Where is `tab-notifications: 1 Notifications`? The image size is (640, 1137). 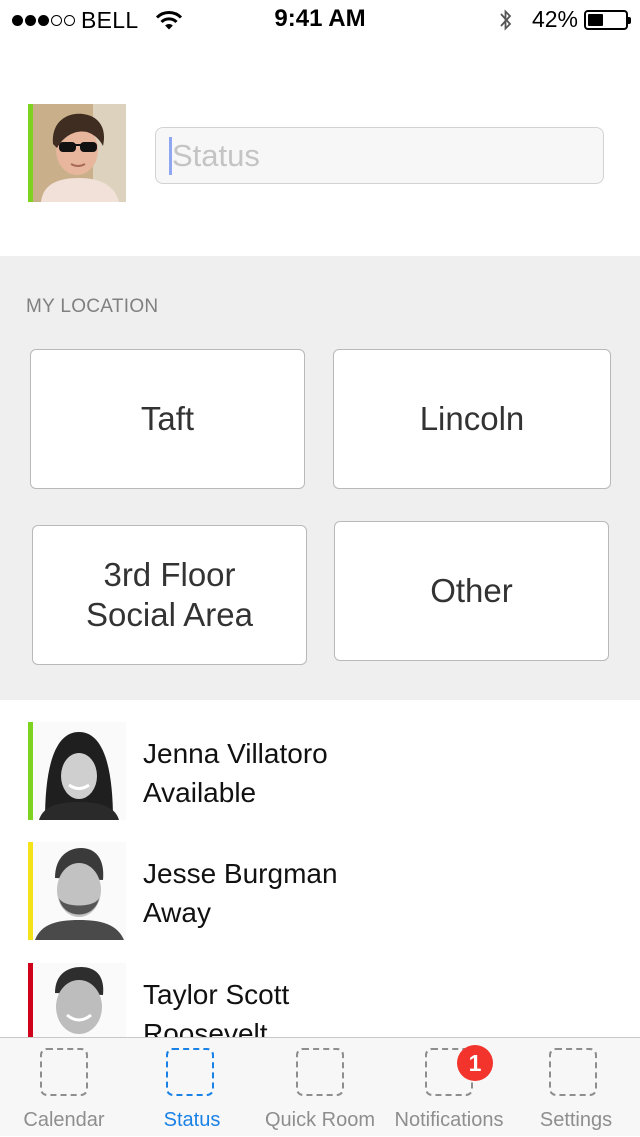
tab-notifications: 1 Notifications is located at coordinates (449, 1087).